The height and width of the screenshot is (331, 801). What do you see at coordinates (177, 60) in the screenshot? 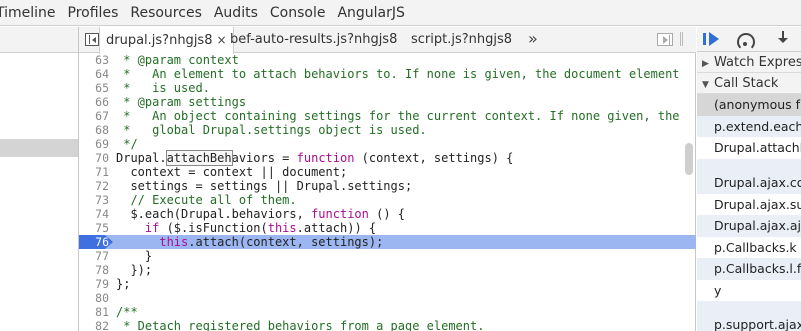
I see `code-text: * @param context` at bounding box center [177, 60].